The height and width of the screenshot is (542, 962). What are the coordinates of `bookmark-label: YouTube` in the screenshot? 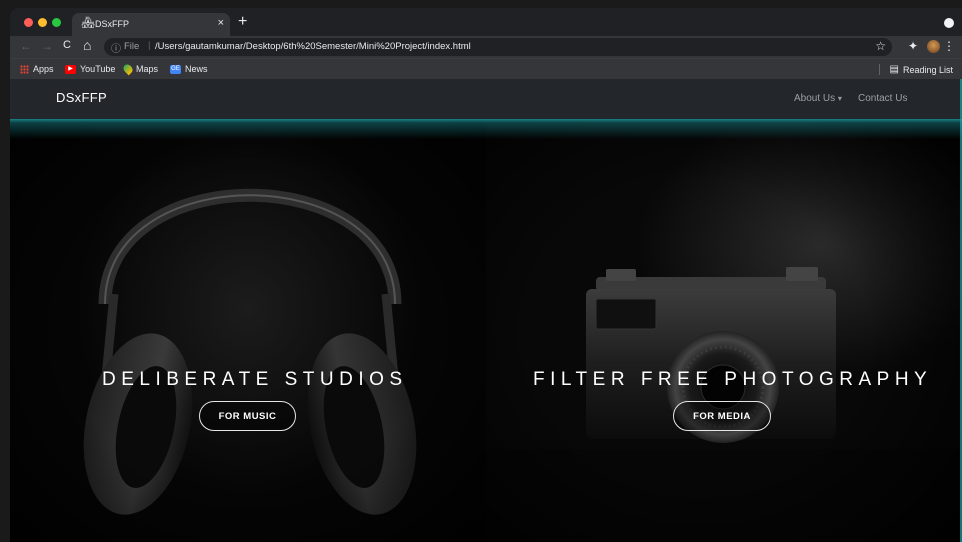 It's located at (98, 69).